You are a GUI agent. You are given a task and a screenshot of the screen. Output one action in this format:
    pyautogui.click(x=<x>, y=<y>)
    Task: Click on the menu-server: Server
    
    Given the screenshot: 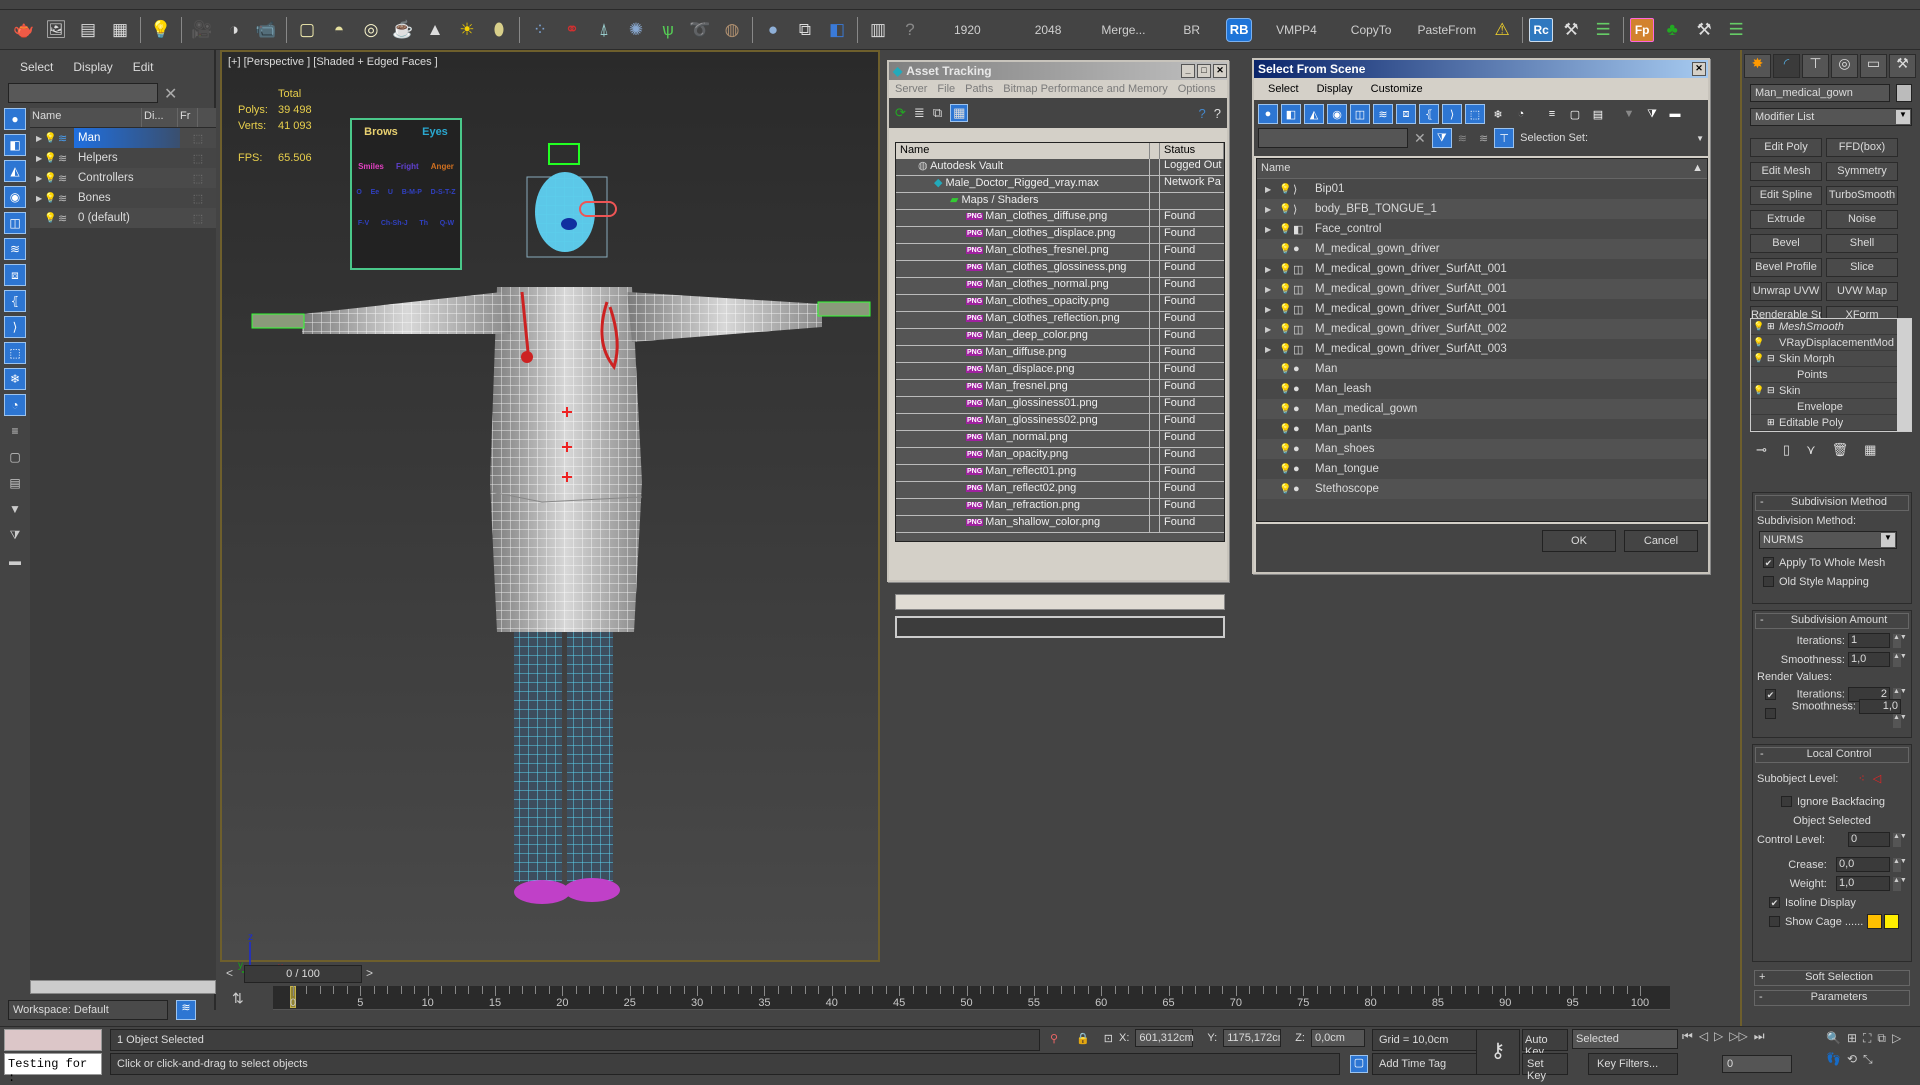 What is the action you would take?
    pyautogui.click(x=911, y=89)
    